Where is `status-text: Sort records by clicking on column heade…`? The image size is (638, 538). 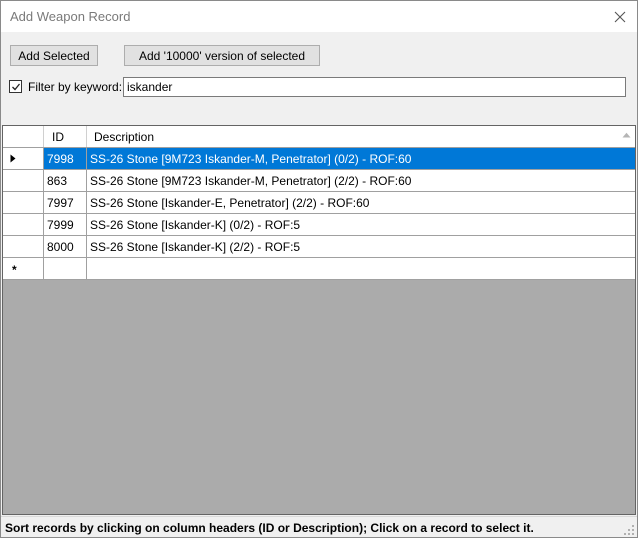
status-text: Sort records by clicking on column heade… is located at coordinates (269, 528).